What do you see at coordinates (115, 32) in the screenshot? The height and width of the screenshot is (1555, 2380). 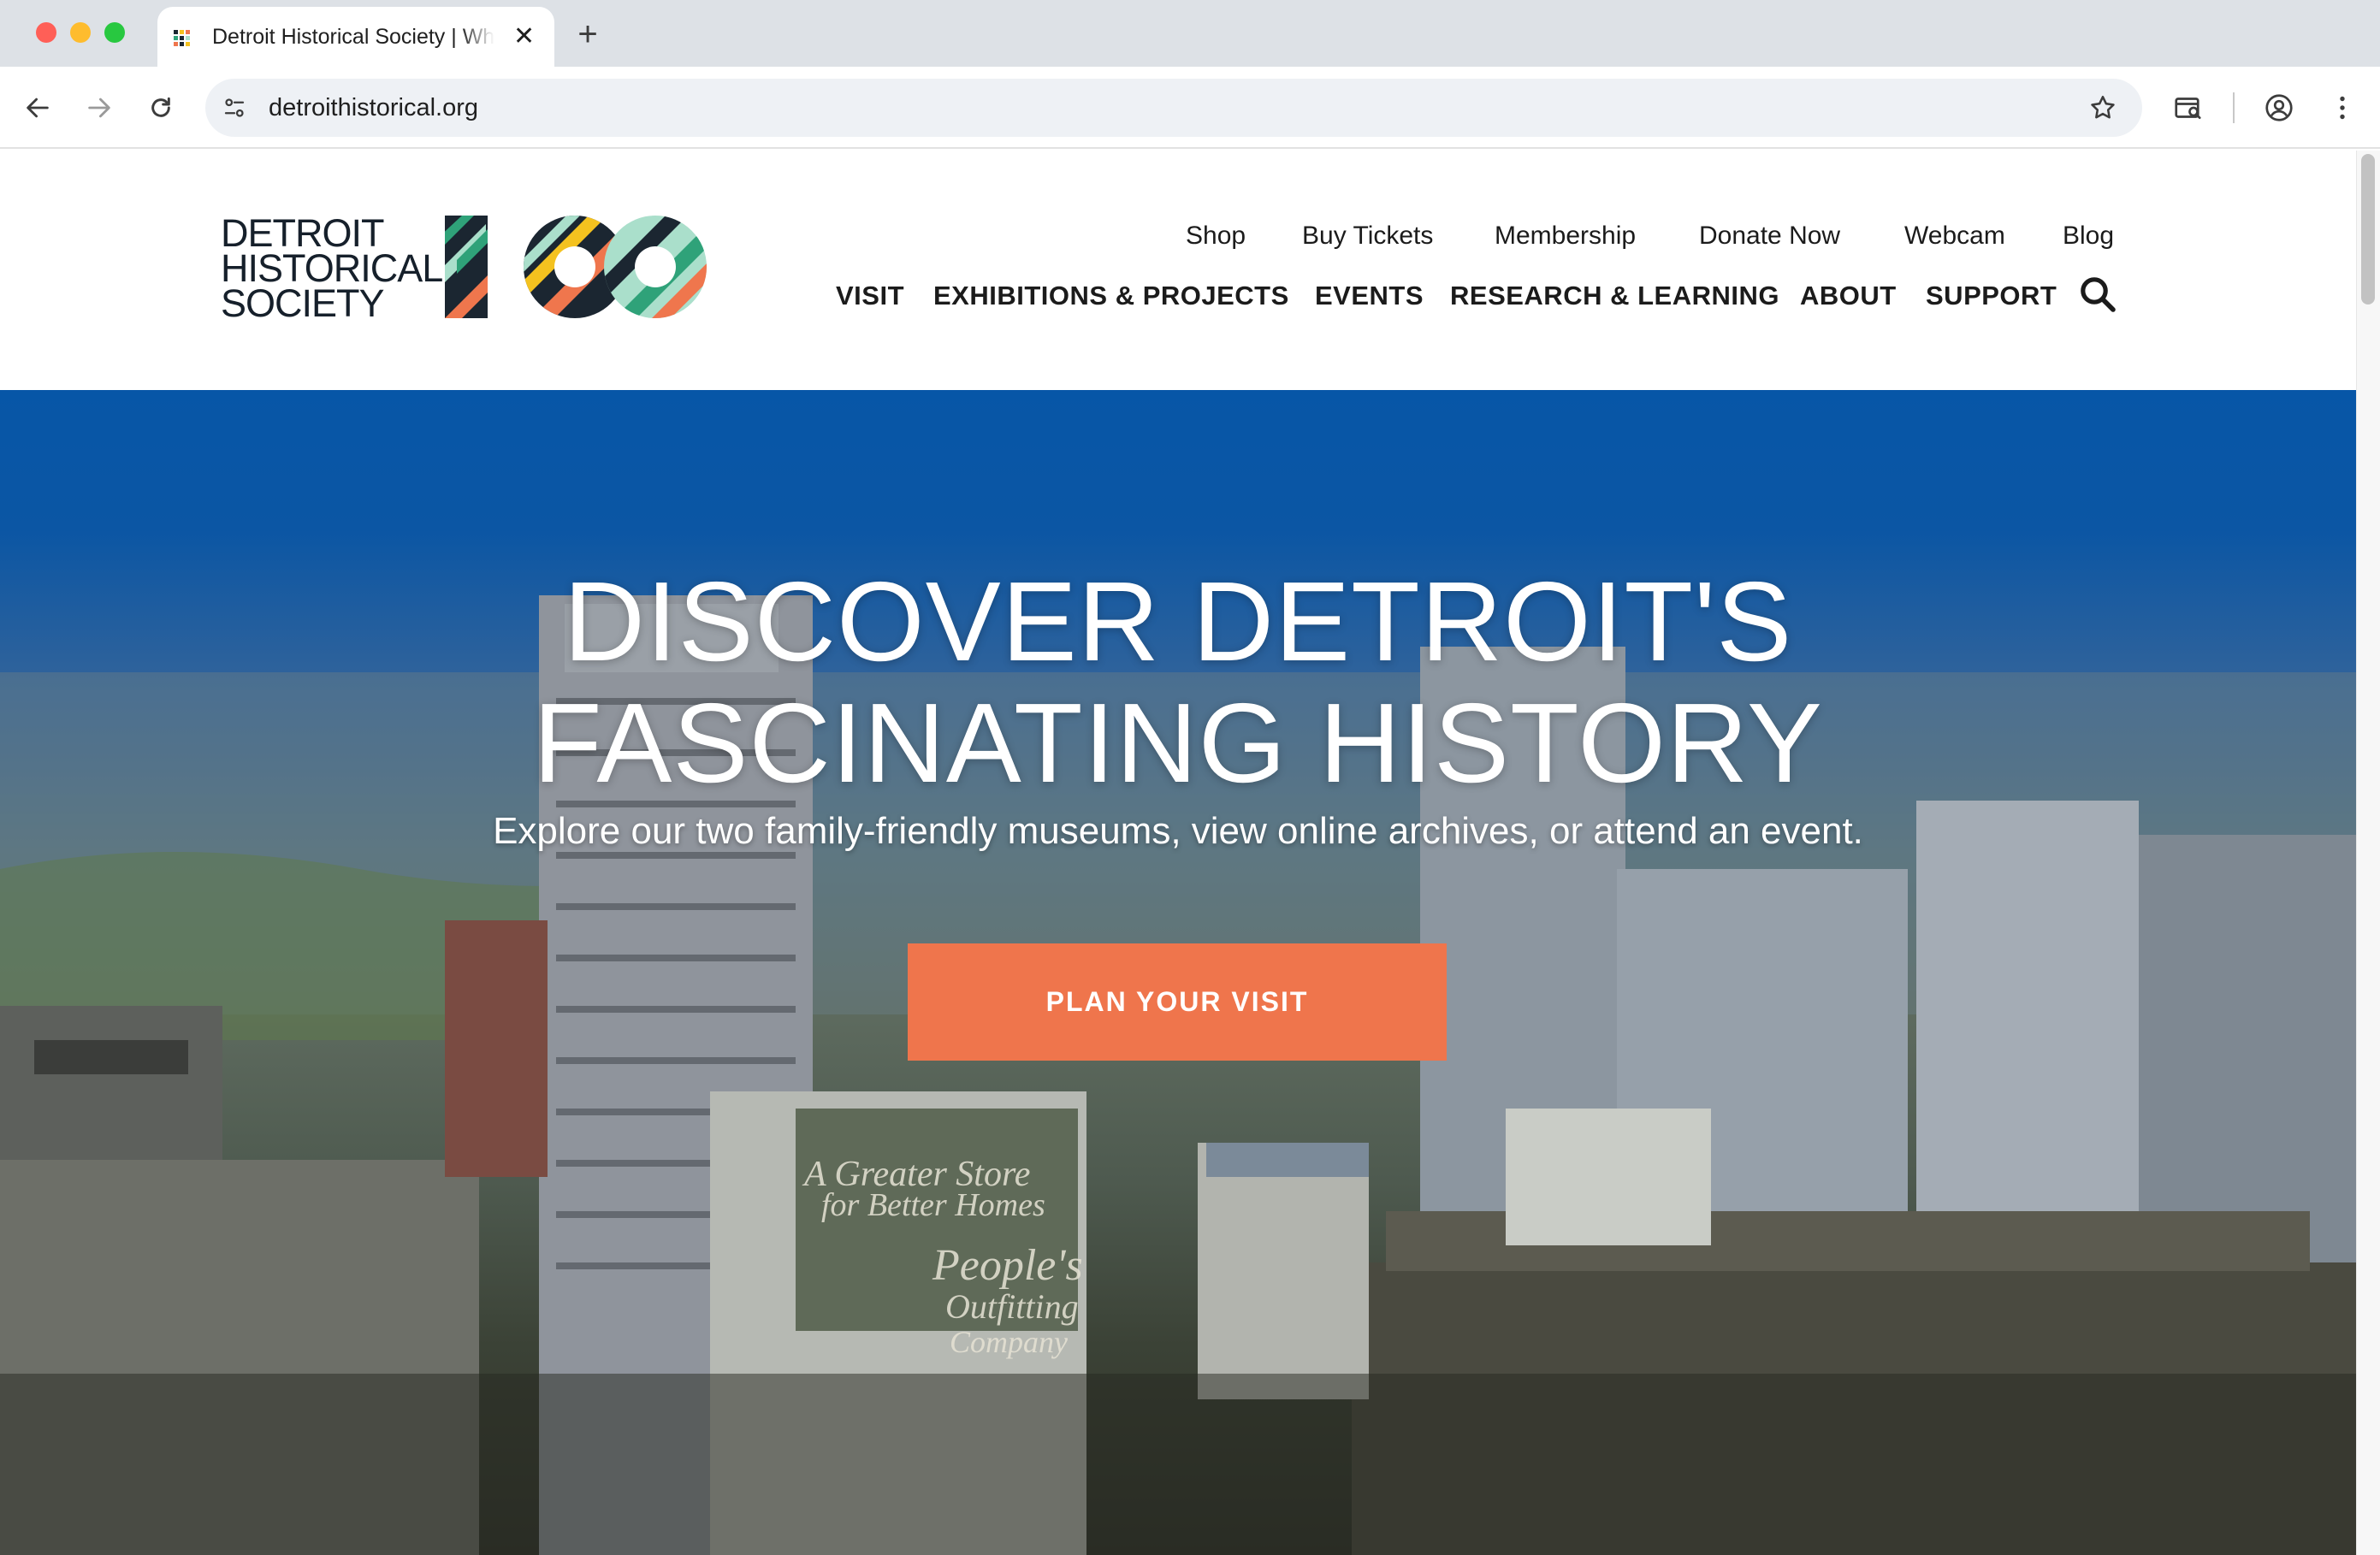 I see `window-zoom-button` at bounding box center [115, 32].